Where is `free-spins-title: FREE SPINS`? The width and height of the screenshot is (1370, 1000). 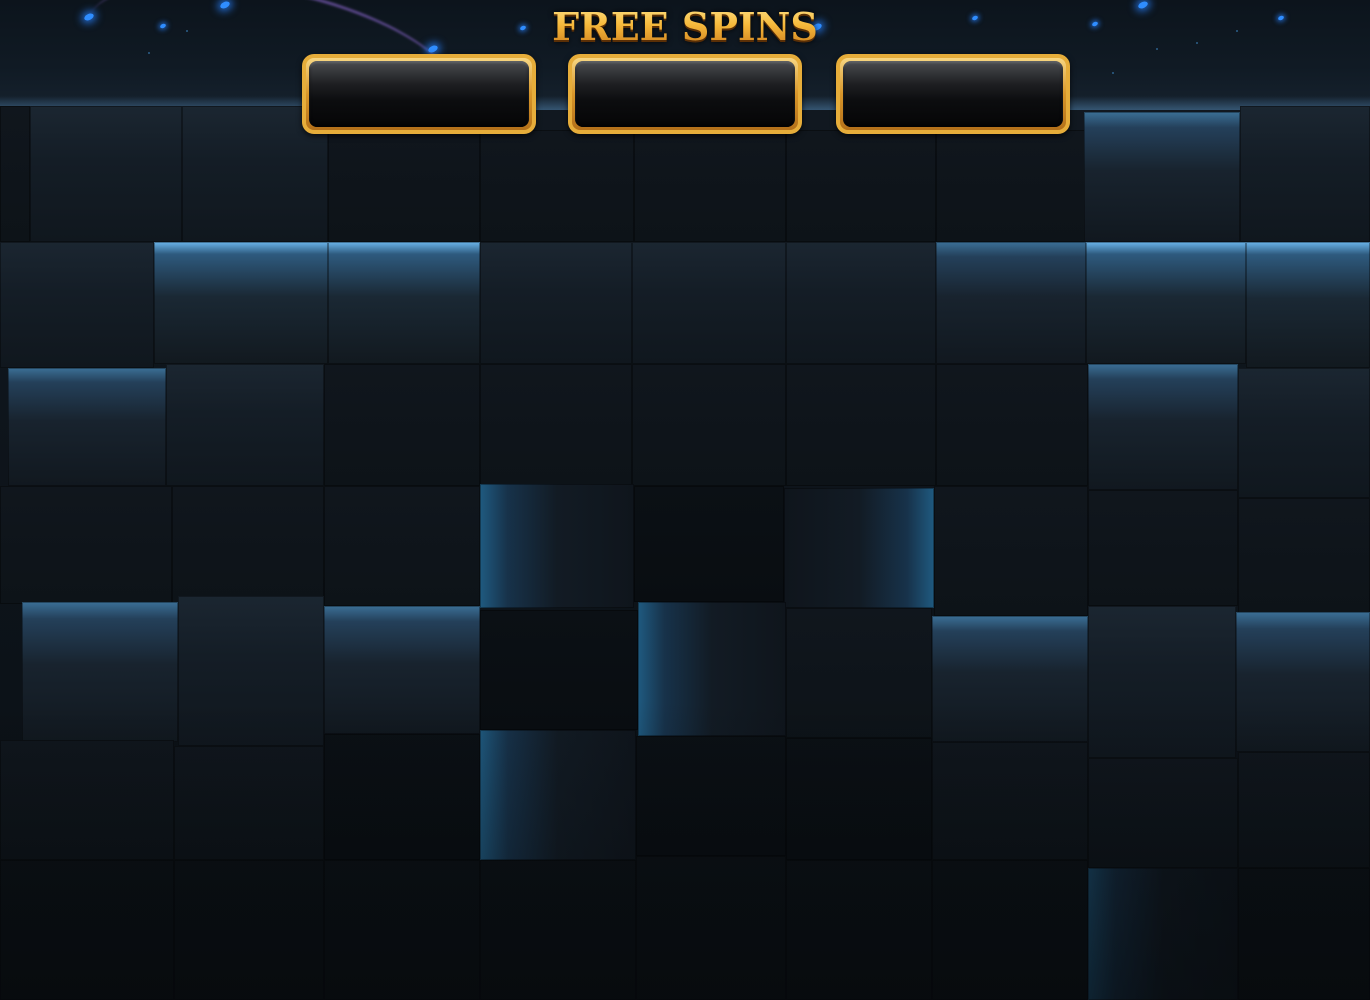 free-spins-title: FREE SPINS is located at coordinates (685, 27).